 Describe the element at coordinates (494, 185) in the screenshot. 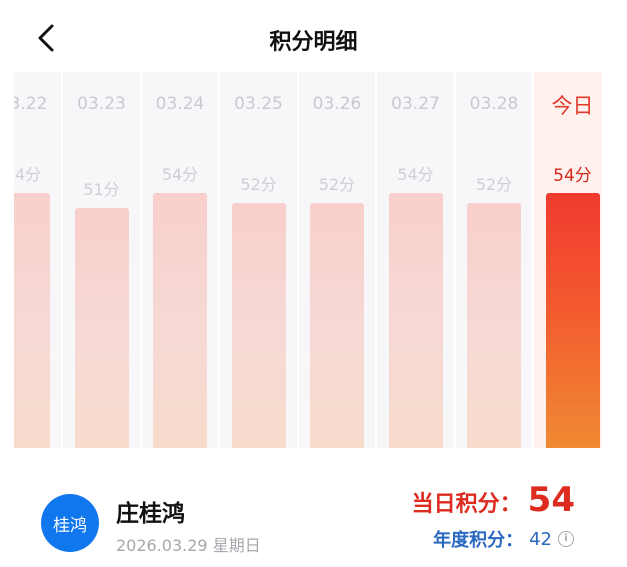

I see `score-label-6: 52分` at that location.